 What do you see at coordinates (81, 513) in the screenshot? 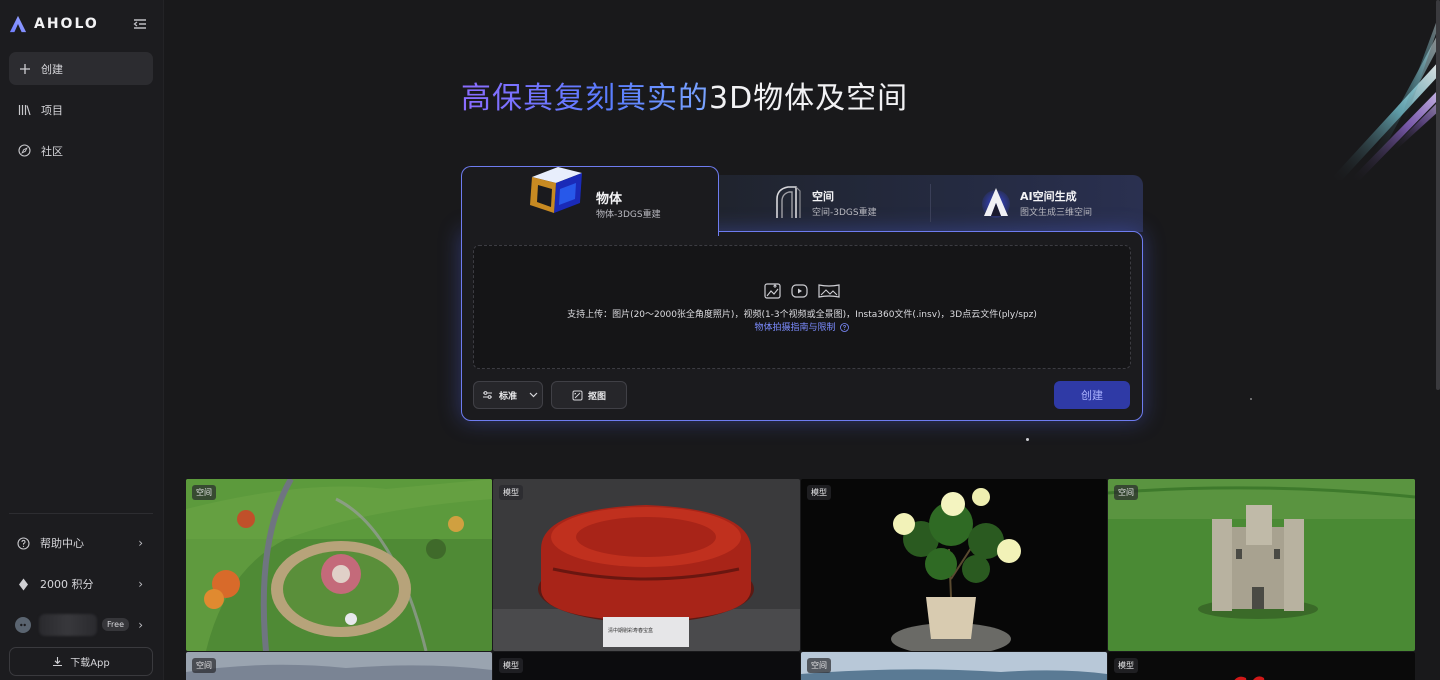
I see `sidebar-divider` at bounding box center [81, 513].